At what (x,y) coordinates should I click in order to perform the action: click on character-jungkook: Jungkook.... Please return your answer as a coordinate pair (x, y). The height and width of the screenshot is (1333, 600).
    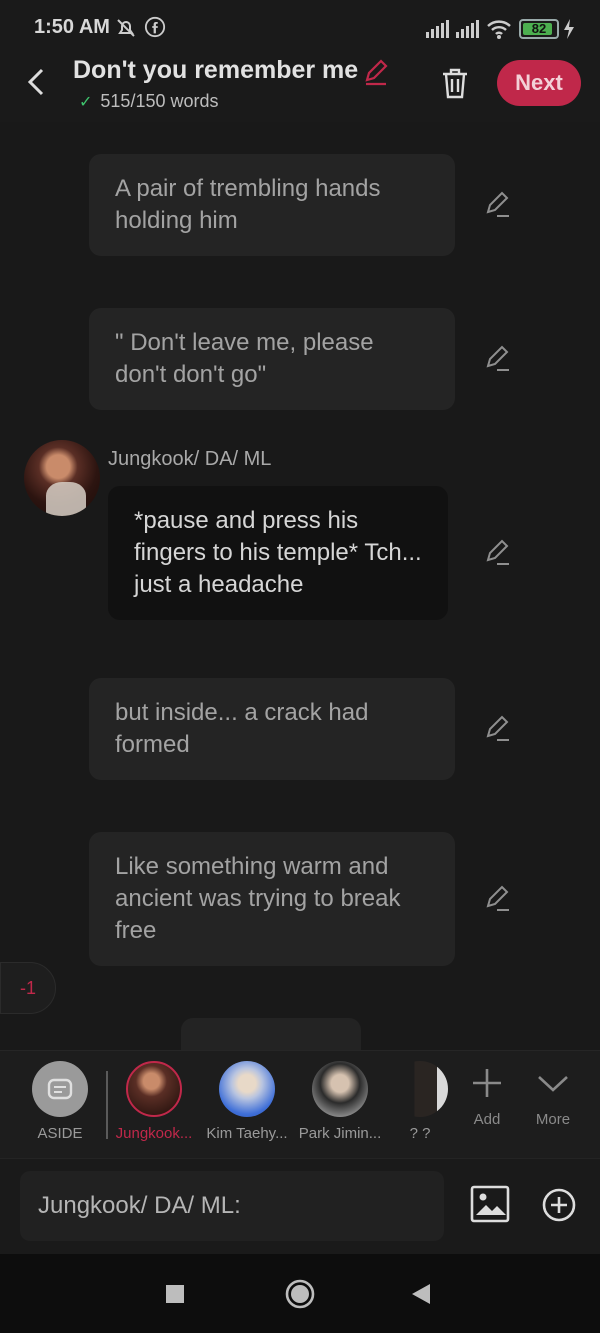
    Looking at the image, I should click on (154, 1101).